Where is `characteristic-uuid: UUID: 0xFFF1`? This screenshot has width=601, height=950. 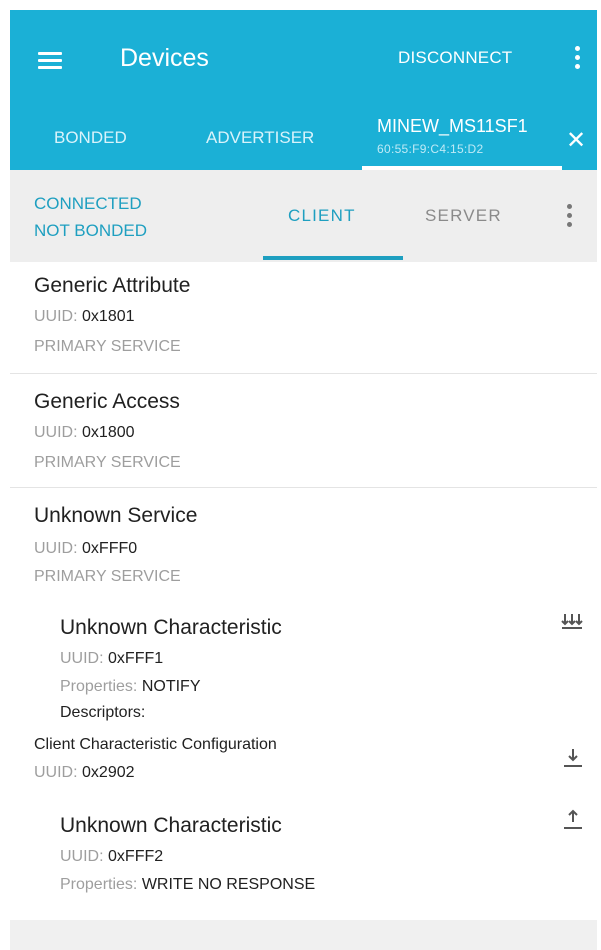
characteristic-uuid: UUID: 0xFFF1 is located at coordinates (111, 659).